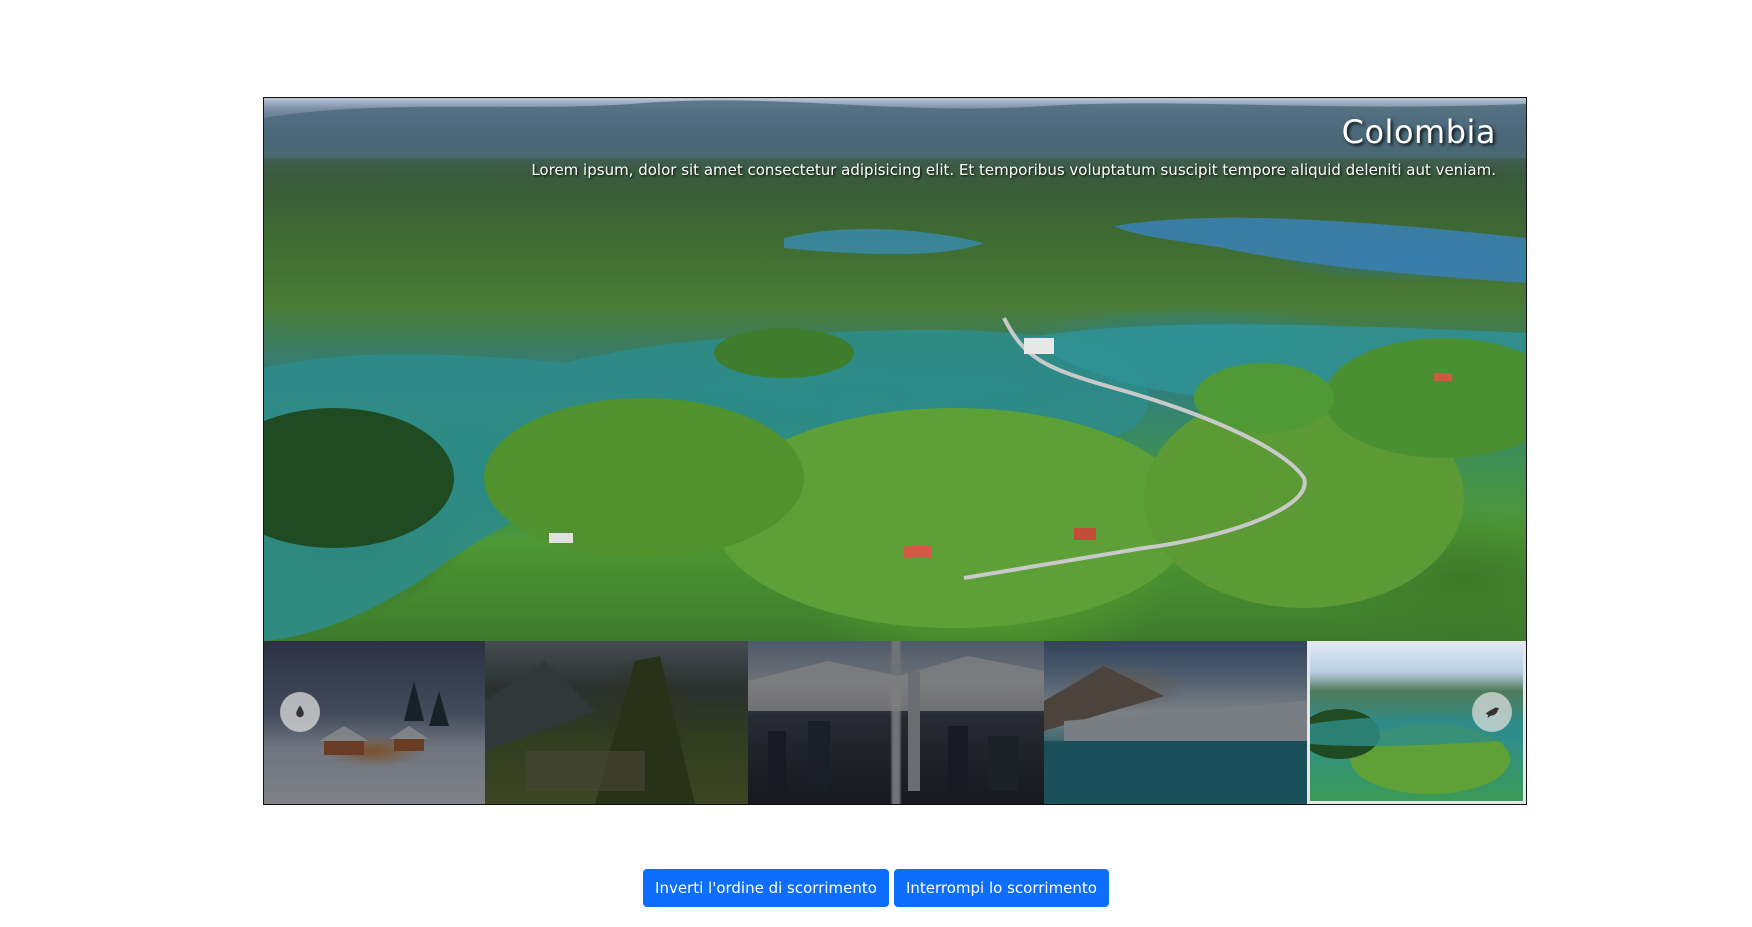 This screenshot has width=1752, height=927. Describe the element at coordinates (1418, 132) in the screenshot. I see `slide-title: Colombia` at that location.